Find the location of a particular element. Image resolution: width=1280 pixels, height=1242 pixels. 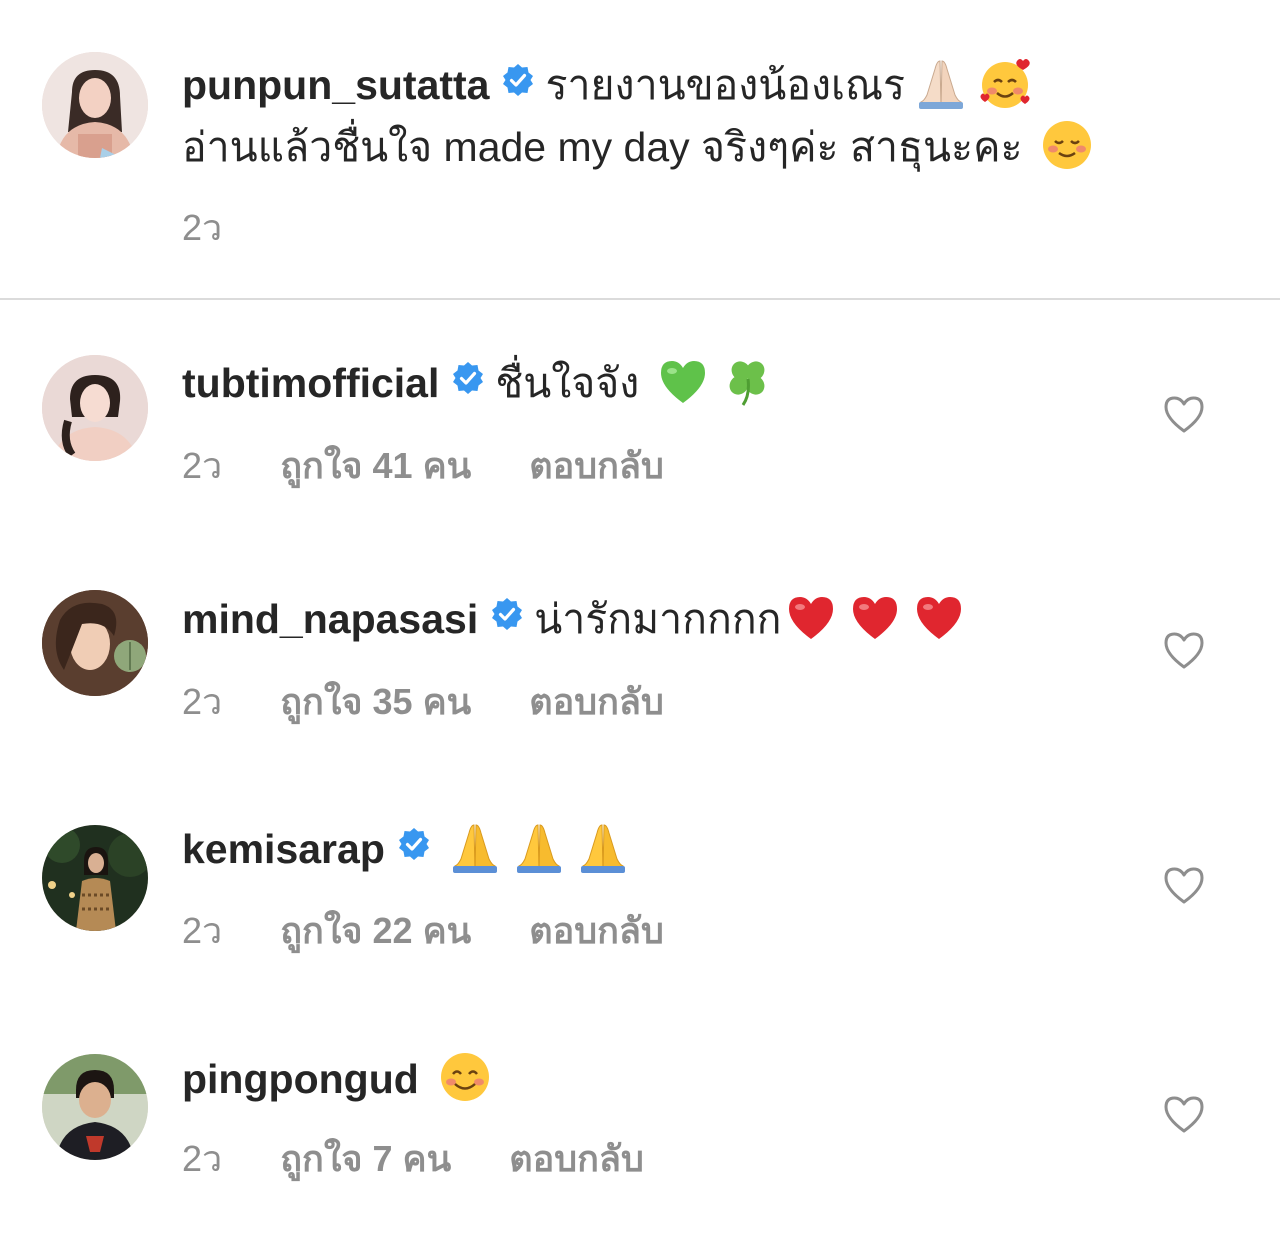

comment-text: mind_napasasi น่ารักมากกกก is located at coordinates (574, 619).